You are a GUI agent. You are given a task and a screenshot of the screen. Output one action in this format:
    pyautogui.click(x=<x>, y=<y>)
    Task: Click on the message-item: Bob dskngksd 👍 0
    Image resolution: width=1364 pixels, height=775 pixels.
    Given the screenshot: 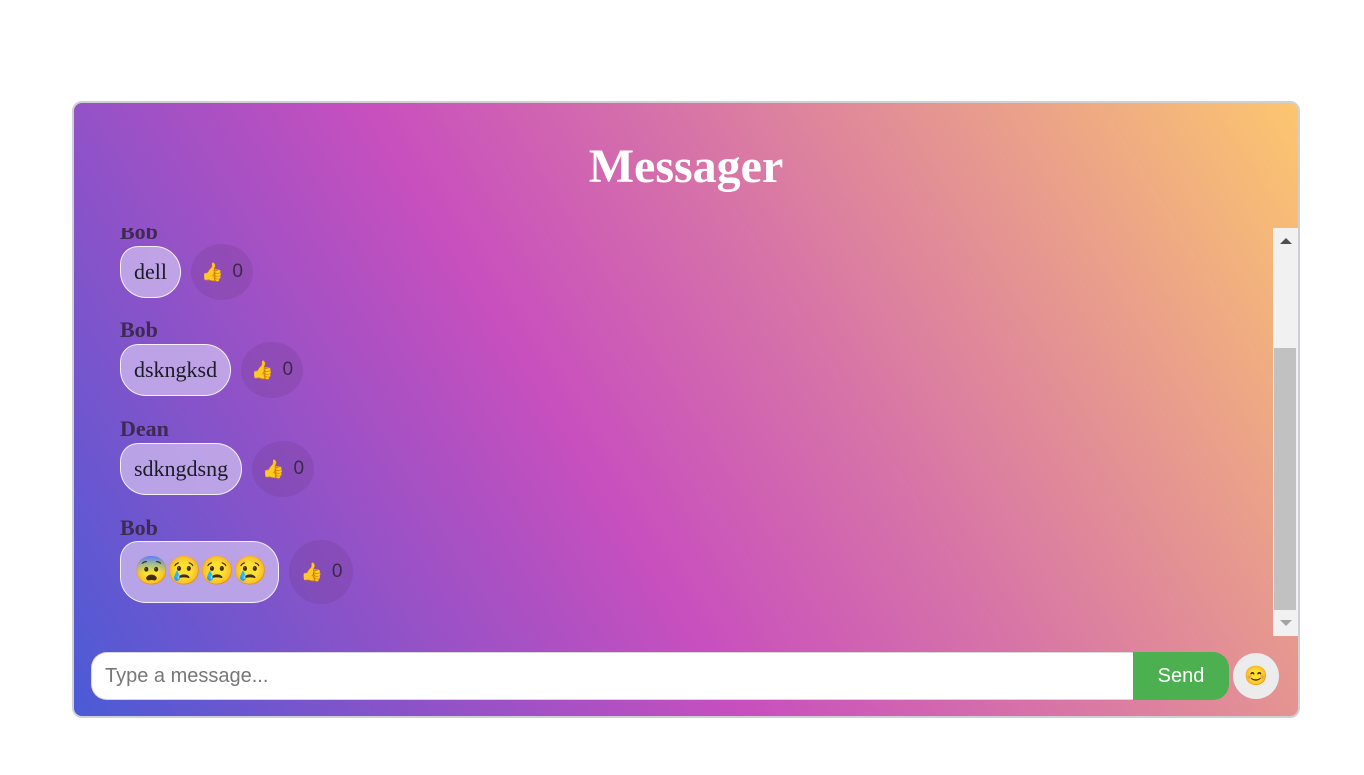 What is the action you would take?
    pyautogui.click(x=212, y=357)
    